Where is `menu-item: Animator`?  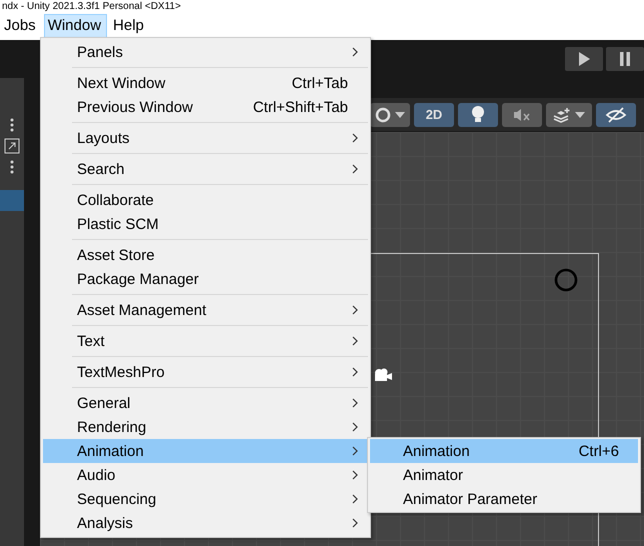 menu-item: Animator is located at coordinates (504, 475).